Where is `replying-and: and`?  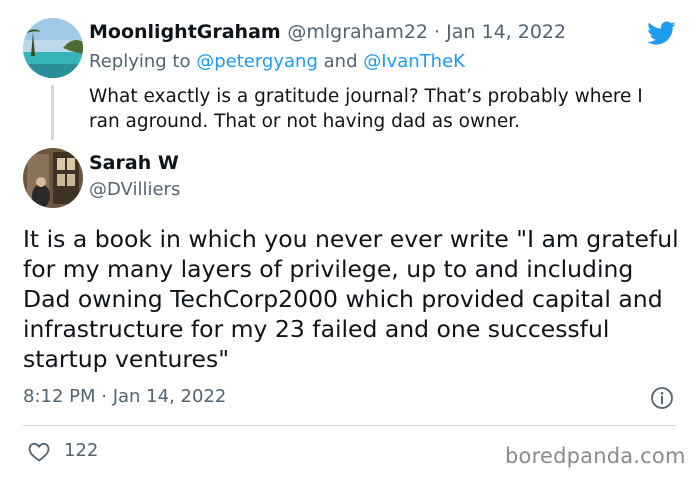
replying-and: and is located at coordinates (340, 61).